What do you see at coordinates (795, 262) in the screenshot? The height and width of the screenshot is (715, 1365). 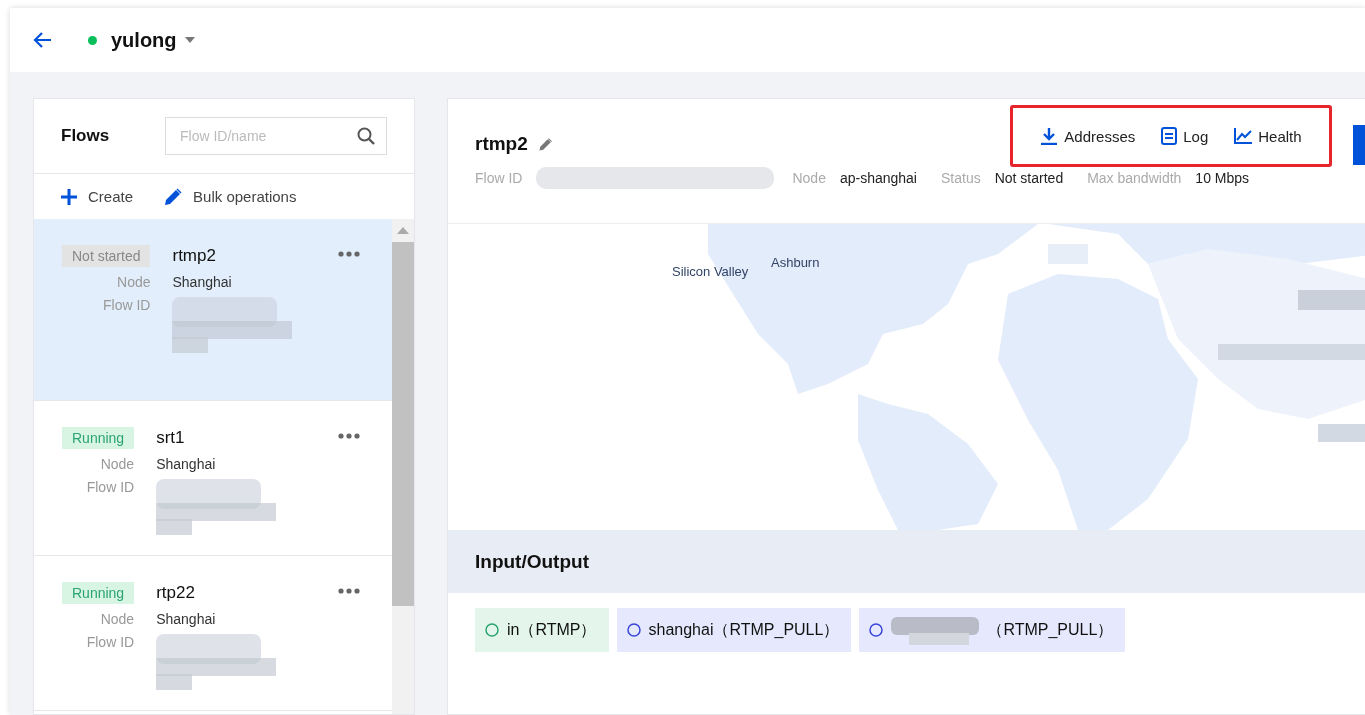 I see `map-label: Ashburn` at bounding box center [795, 262].